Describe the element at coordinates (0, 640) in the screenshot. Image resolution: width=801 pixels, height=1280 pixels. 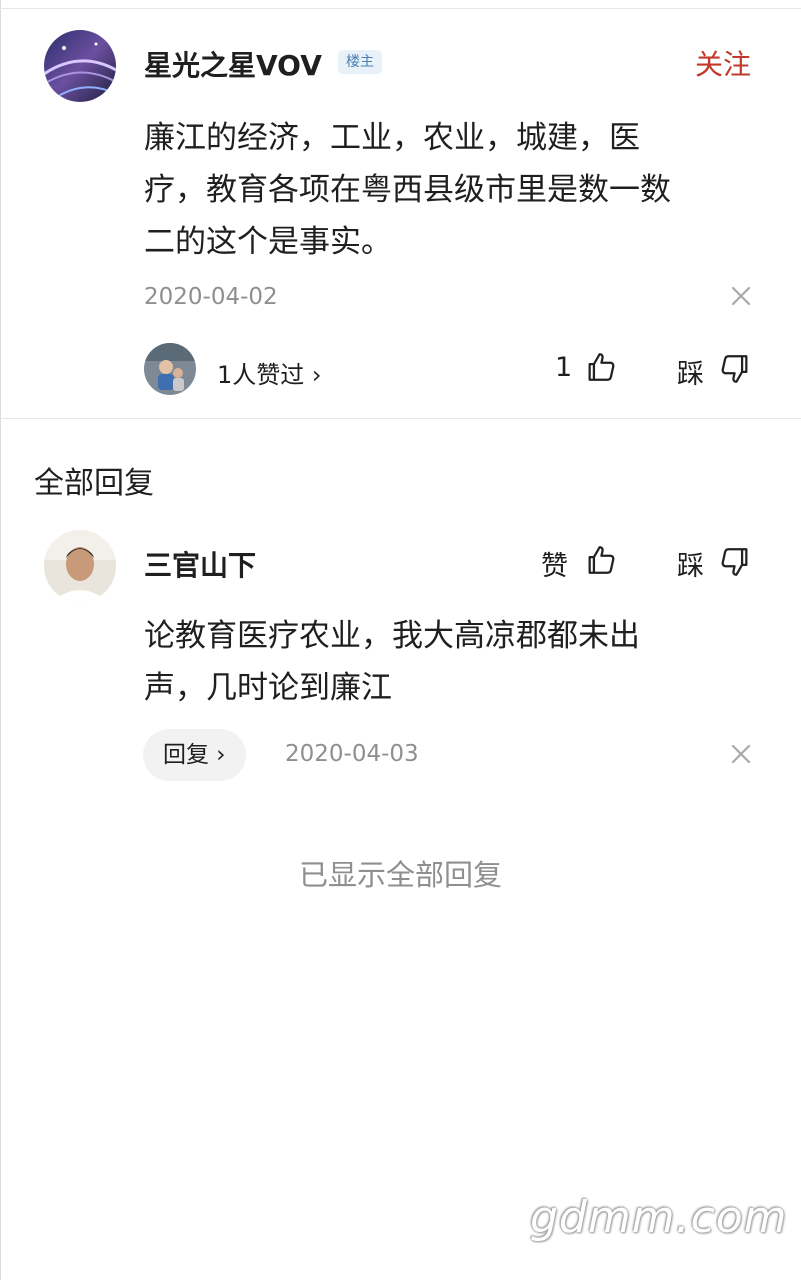
I see `left-edge-line` at that location.